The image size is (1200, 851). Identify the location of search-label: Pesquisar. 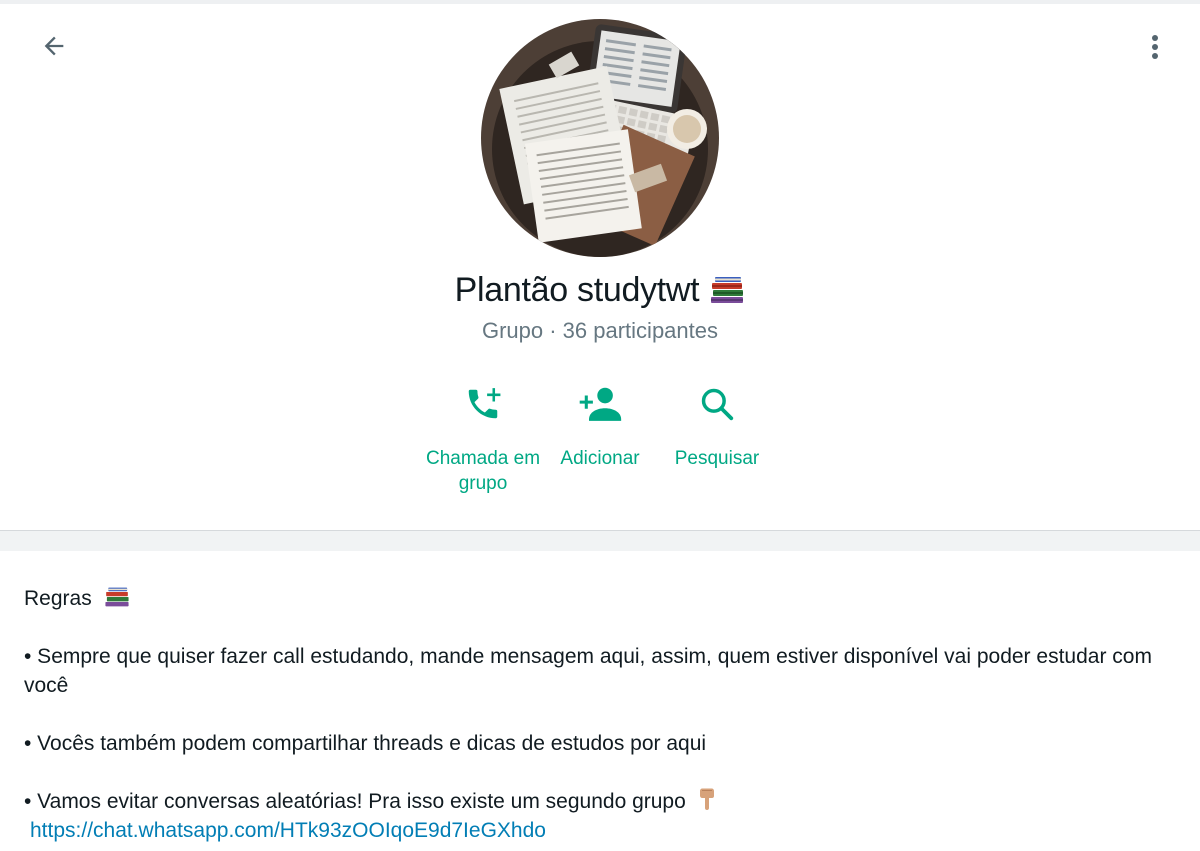
(717, 458).